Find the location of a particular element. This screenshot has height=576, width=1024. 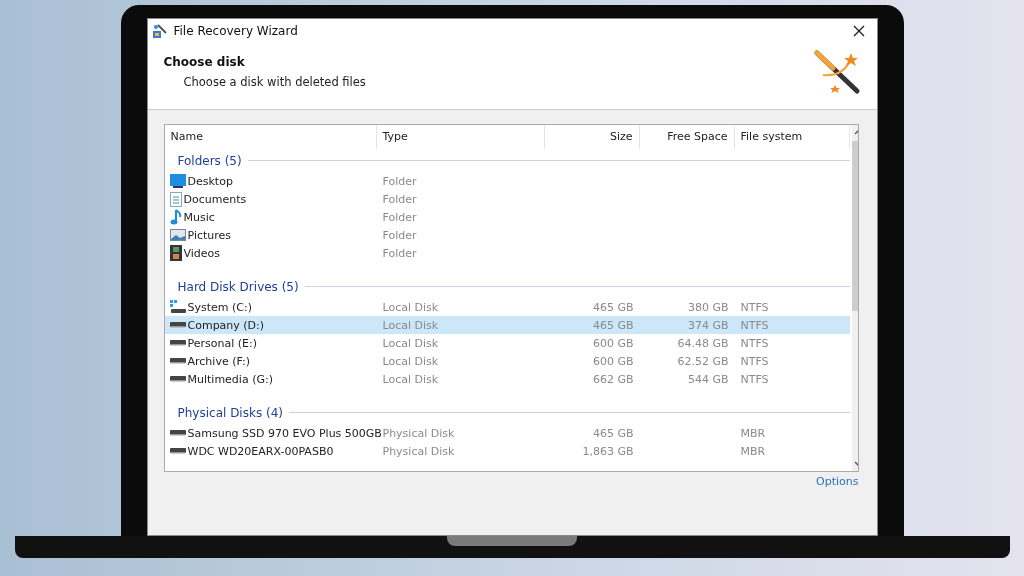

monitor-icon is located at coordinates (177, 181).